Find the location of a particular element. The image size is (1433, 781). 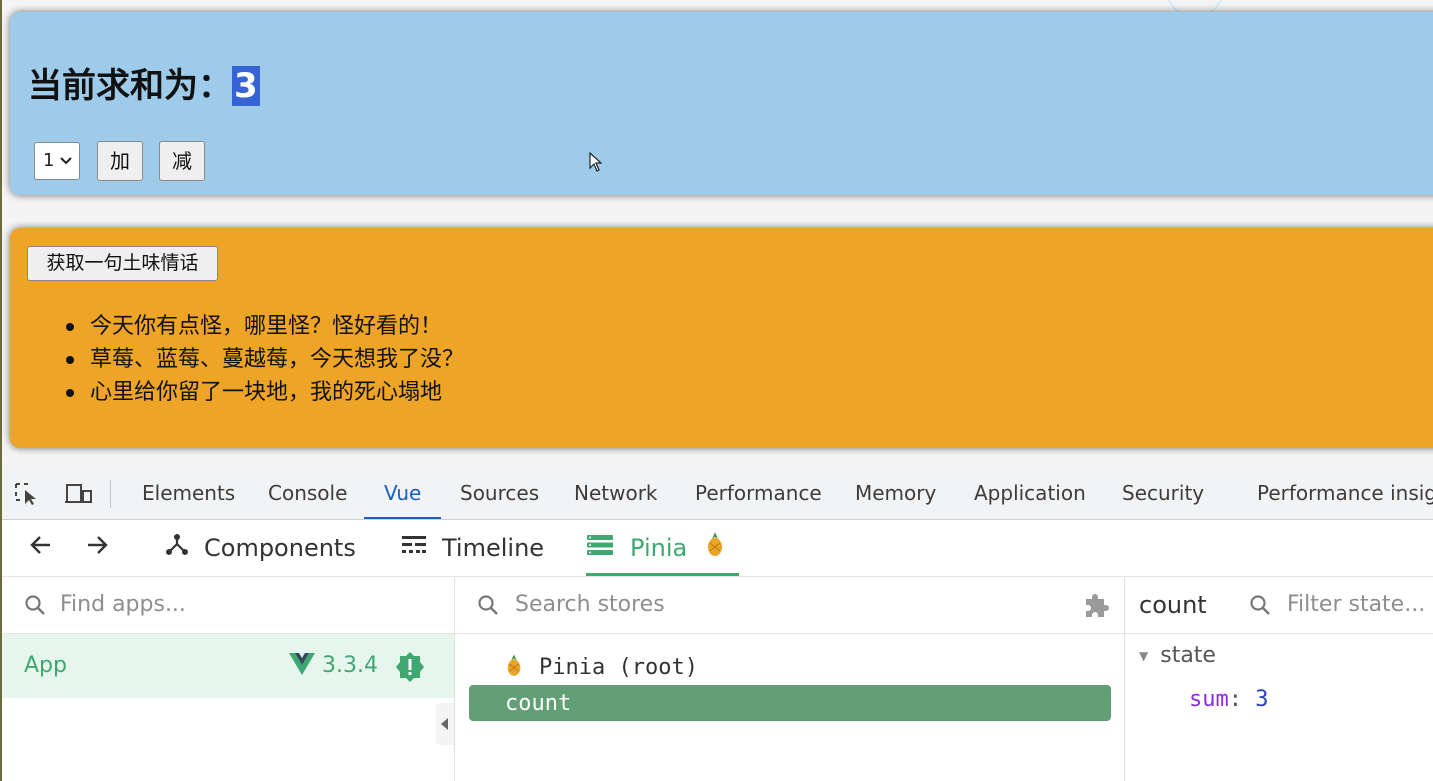

tab-pinia-label: Pinia is located at coordinates (659, 548).